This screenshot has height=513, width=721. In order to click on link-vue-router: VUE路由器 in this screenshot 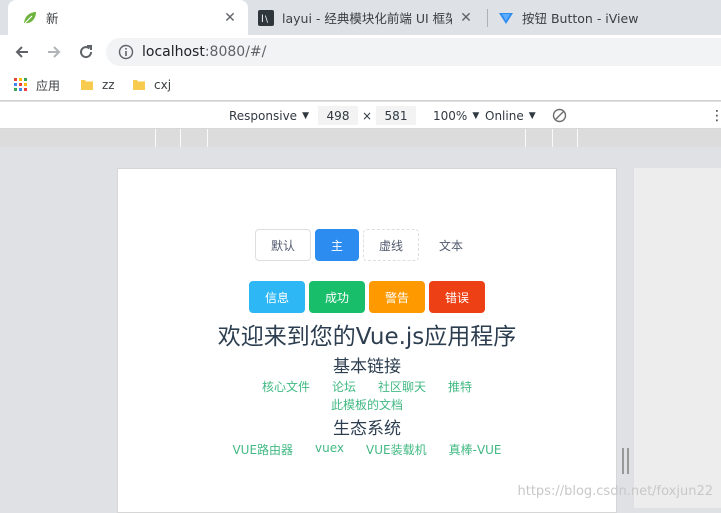, I will do `click(262, 449)`.